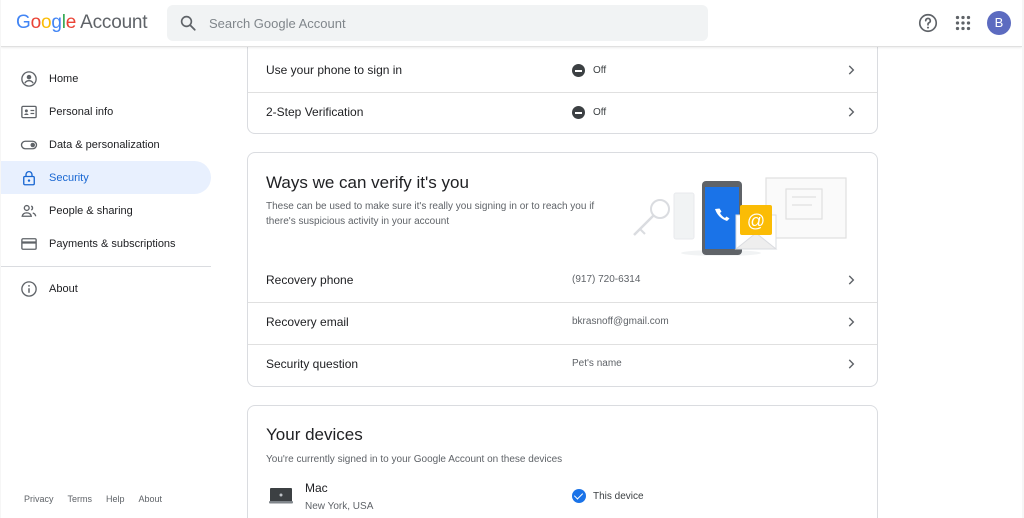 This screenshot has width=1024, height=518. I want to click on avatar: B, so click(999, 23).